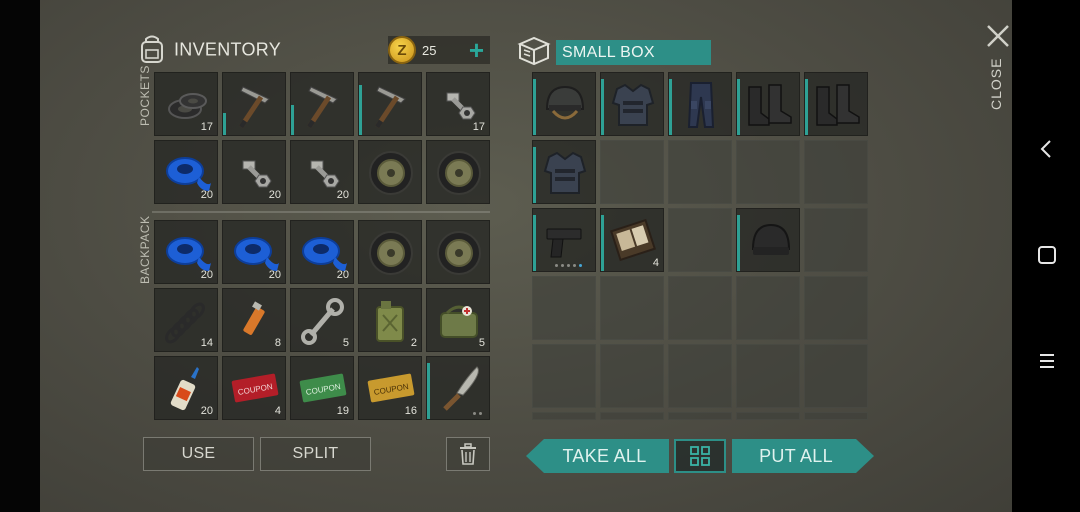 The width and height of the screenshot is (1080, 512). What do you see at coordinates (476, 50) in the screenshot?
I see `add-coins-button: +` at bounding box center [476, 50].